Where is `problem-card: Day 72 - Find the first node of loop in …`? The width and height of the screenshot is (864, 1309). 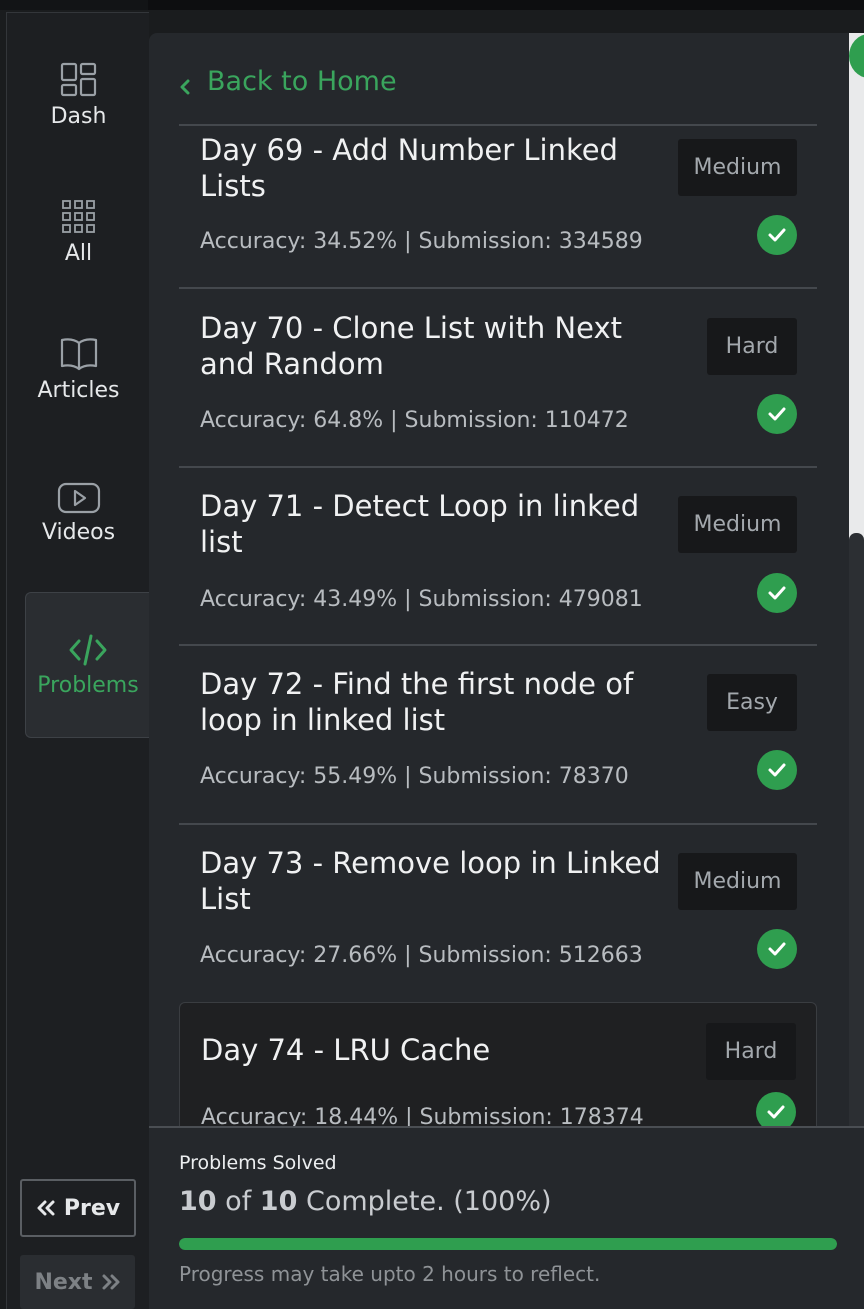 problem-card: Day 72 - Find the first node of loop in … is located at coordinates (498, 733).